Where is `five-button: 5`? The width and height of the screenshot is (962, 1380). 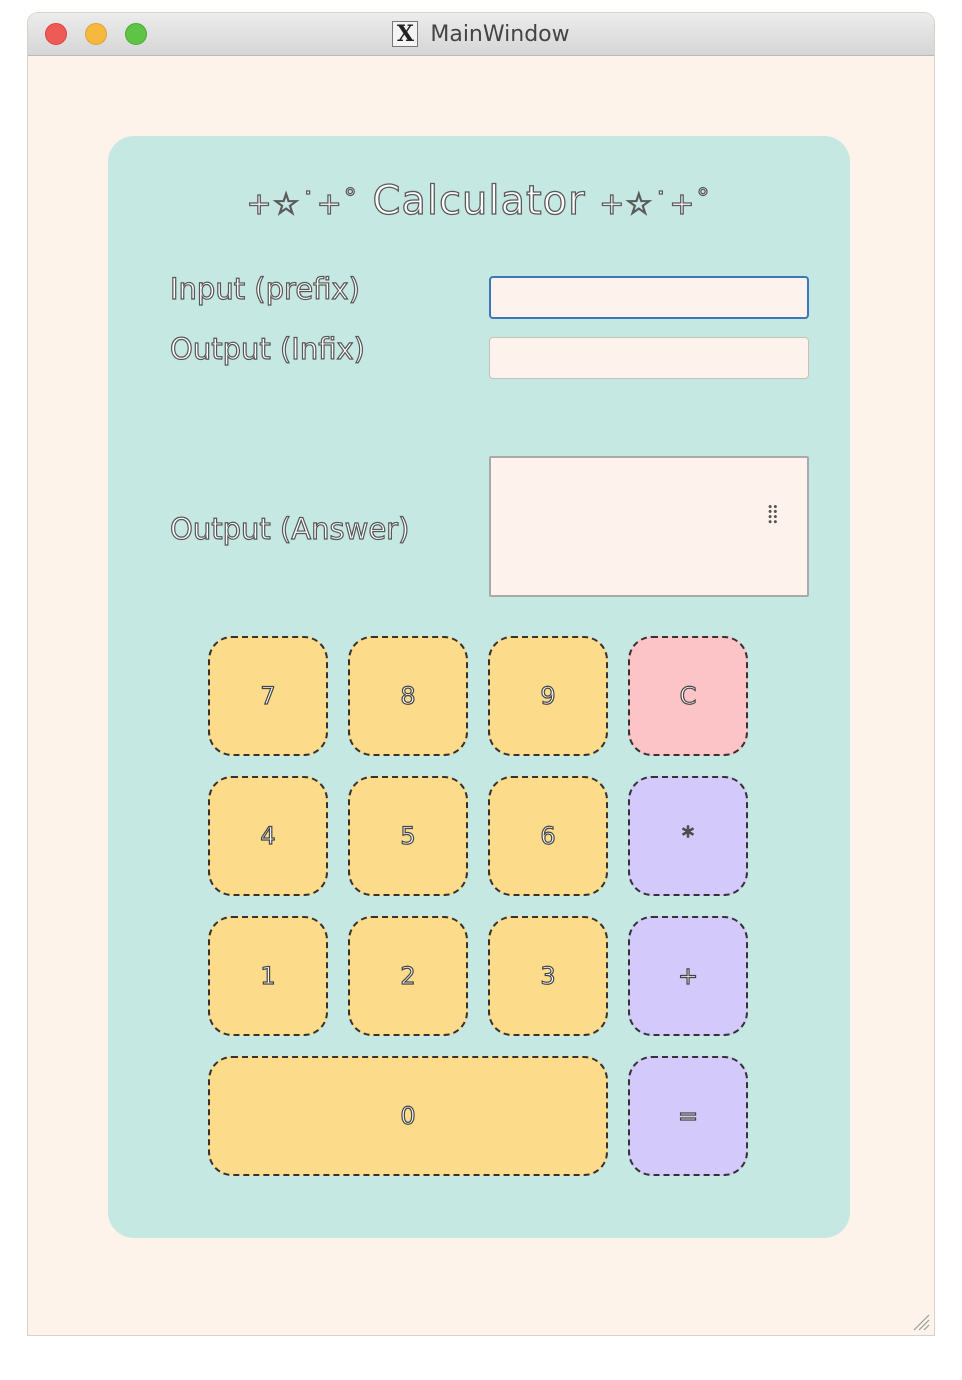 five-button: 5 is located at coordinates (408, 836).